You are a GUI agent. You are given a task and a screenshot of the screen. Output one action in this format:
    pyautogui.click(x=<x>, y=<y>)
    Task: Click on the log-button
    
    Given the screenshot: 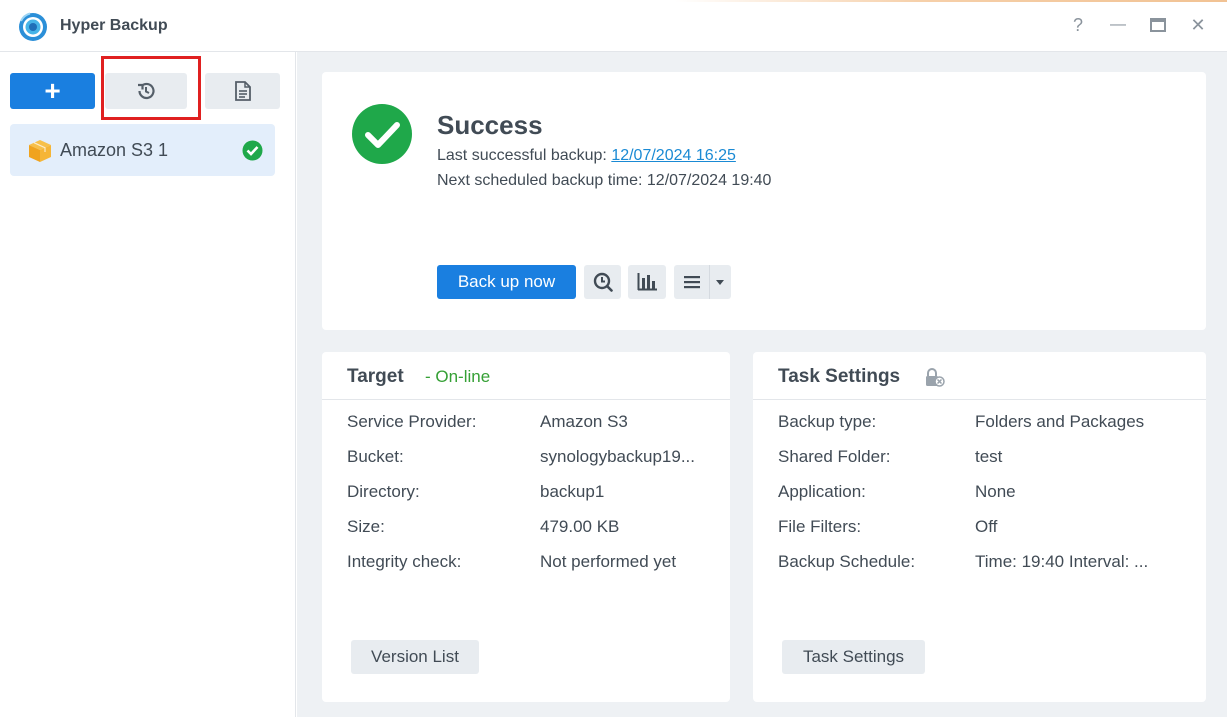 What is the action you would take?
    pyautogui.click(x=242, y=91)
    